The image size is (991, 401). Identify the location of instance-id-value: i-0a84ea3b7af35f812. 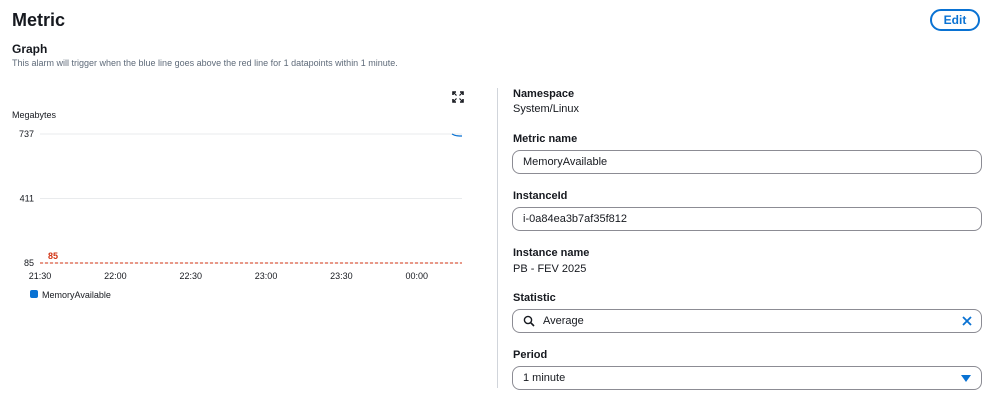
(575, 219).